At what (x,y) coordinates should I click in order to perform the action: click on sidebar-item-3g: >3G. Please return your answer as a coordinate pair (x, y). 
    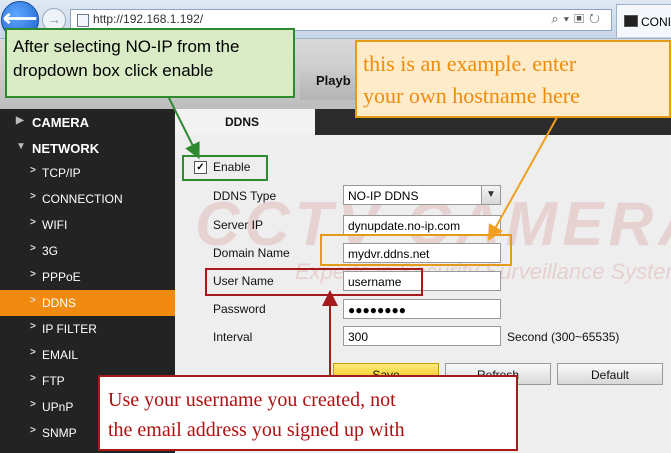
    Looking at the image, I should click on (87, 251).